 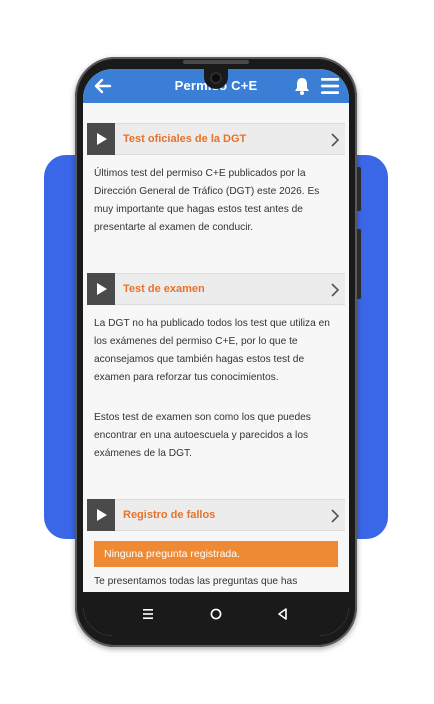 What do you see at coordinates (216, 78) in the screenshot?
I see `front-camera` at bounding box center [216, 78].